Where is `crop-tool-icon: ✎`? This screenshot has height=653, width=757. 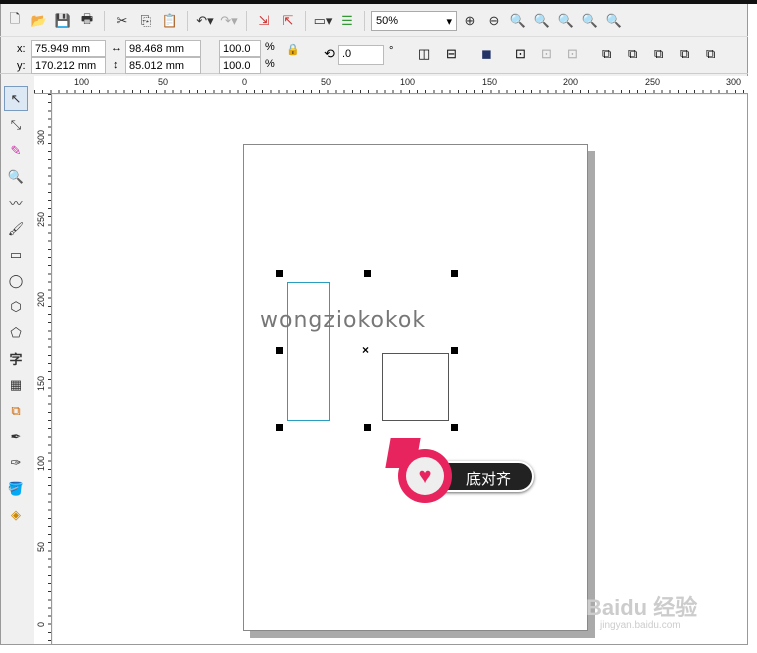 crop-tool-icon: ✎ is located at coordinates (16, 150).